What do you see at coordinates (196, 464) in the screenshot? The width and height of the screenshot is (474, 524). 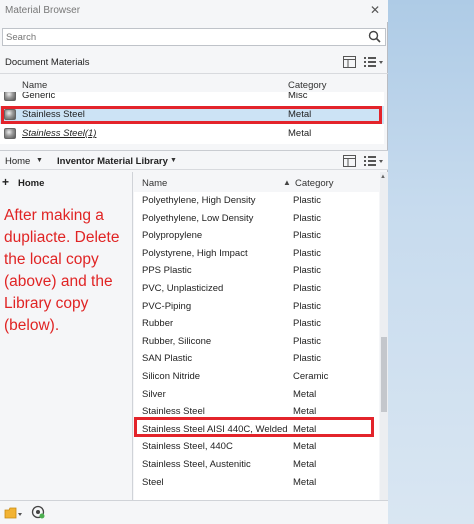 I see `material-name: Stainless Steel, Austenitic` at bounding box center [196, 464].